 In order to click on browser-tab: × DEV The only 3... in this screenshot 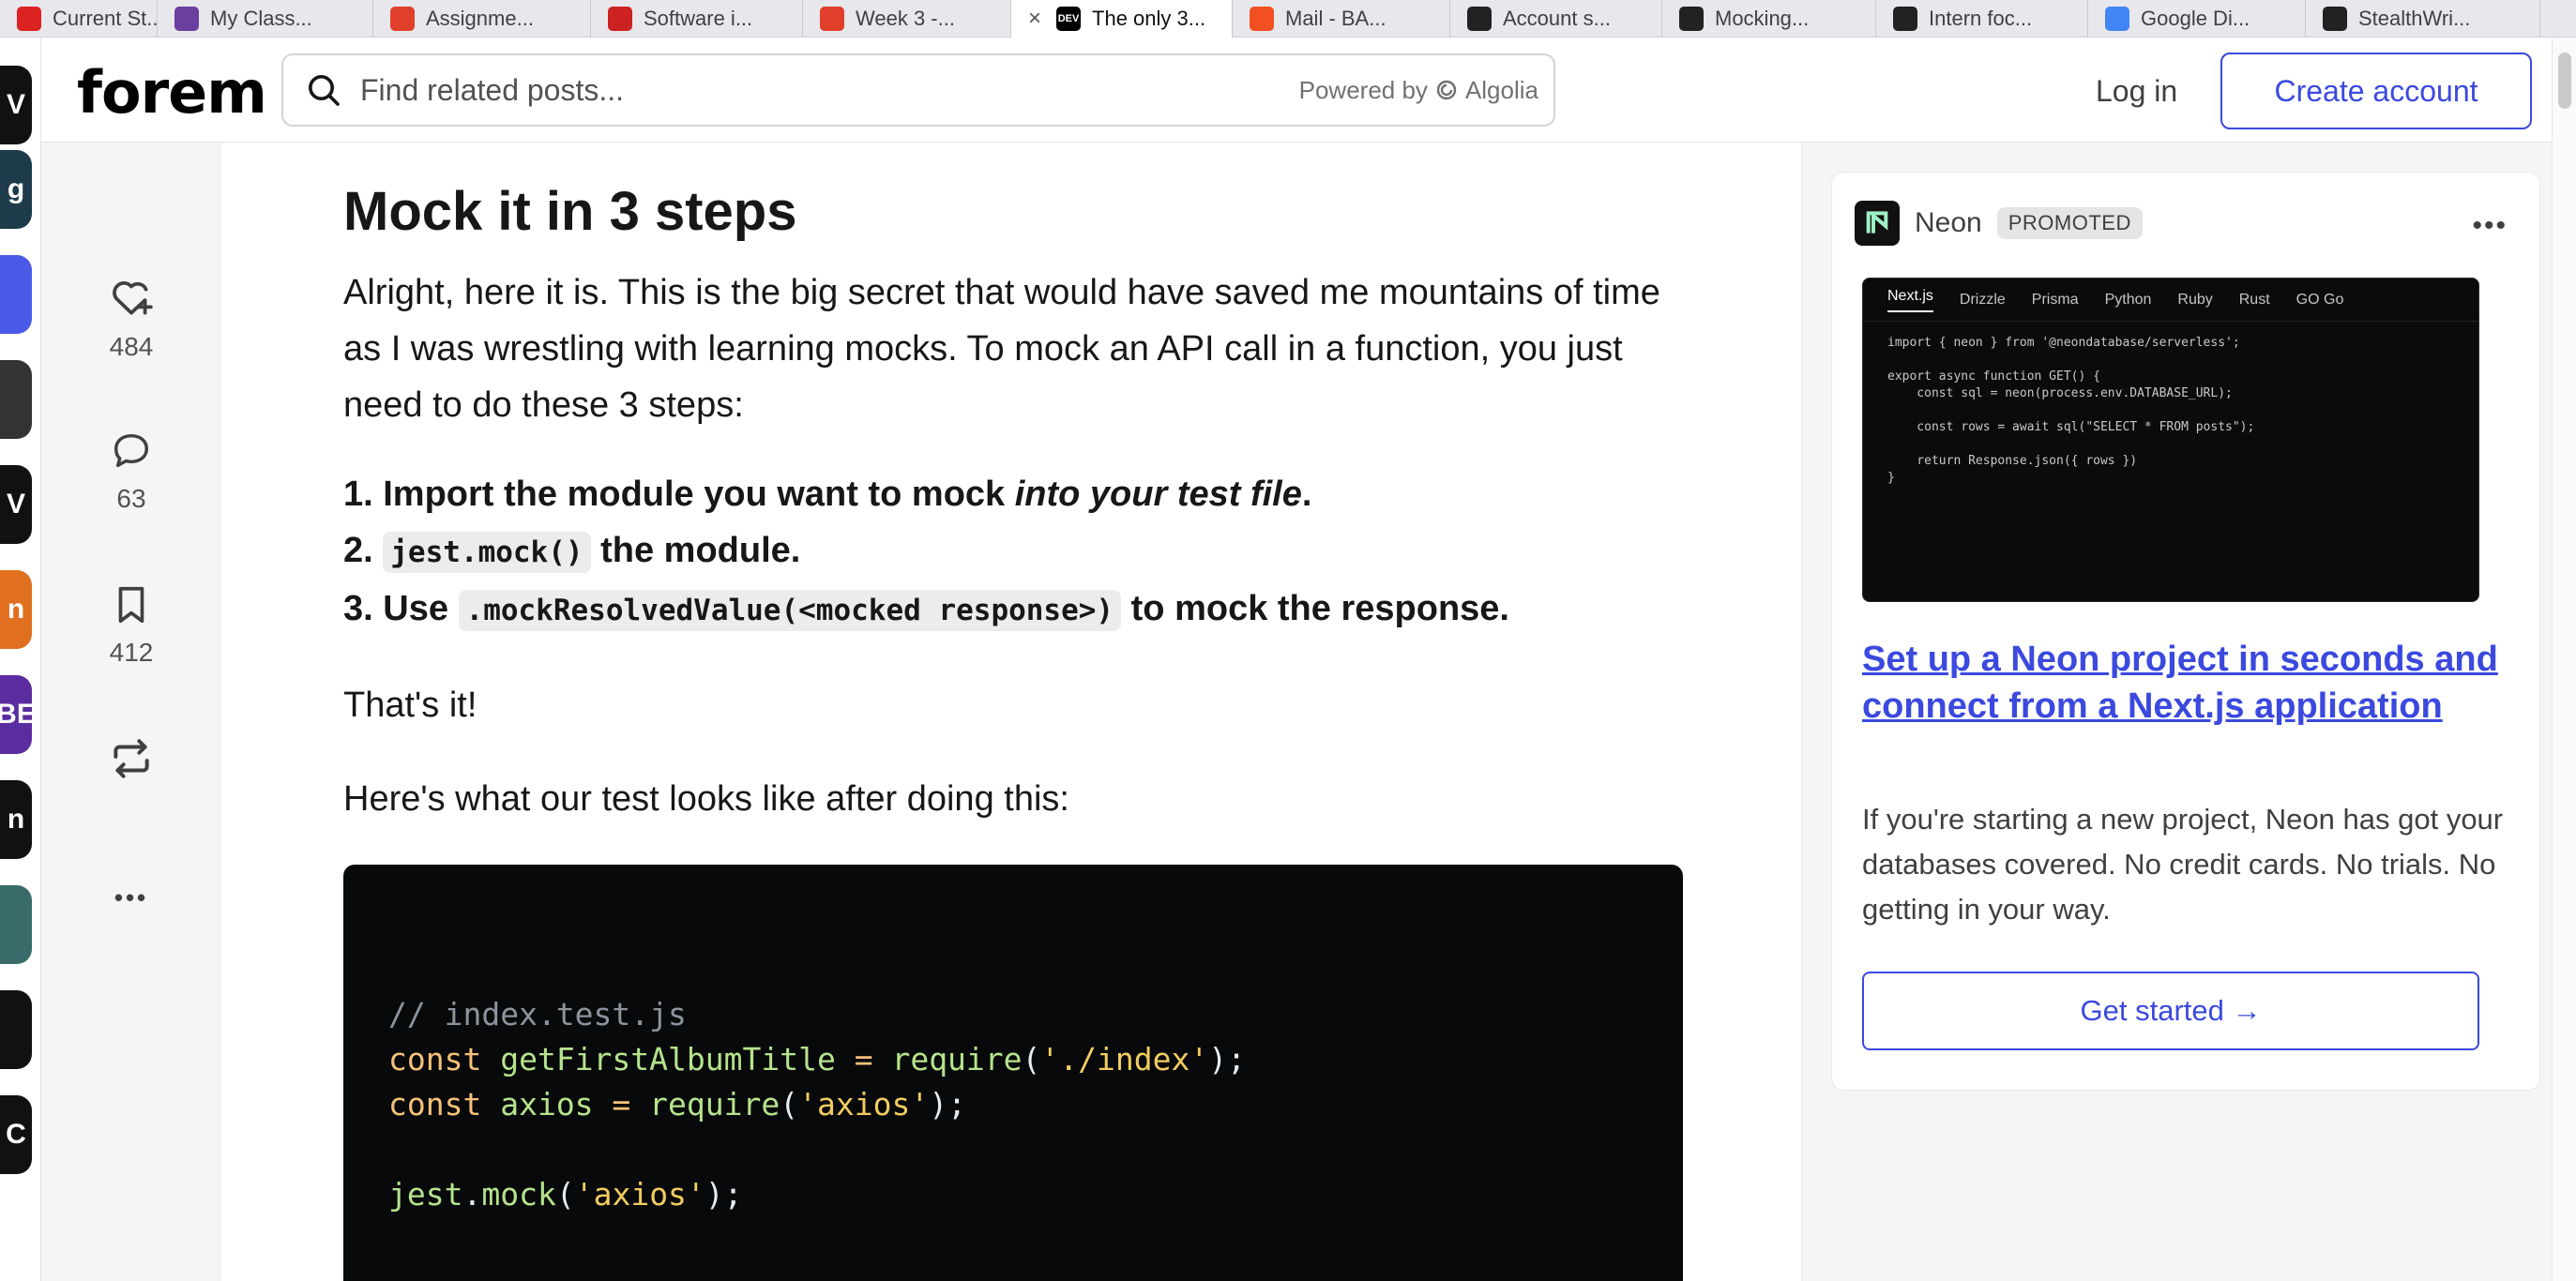, I will do `click(1122, 19)`.